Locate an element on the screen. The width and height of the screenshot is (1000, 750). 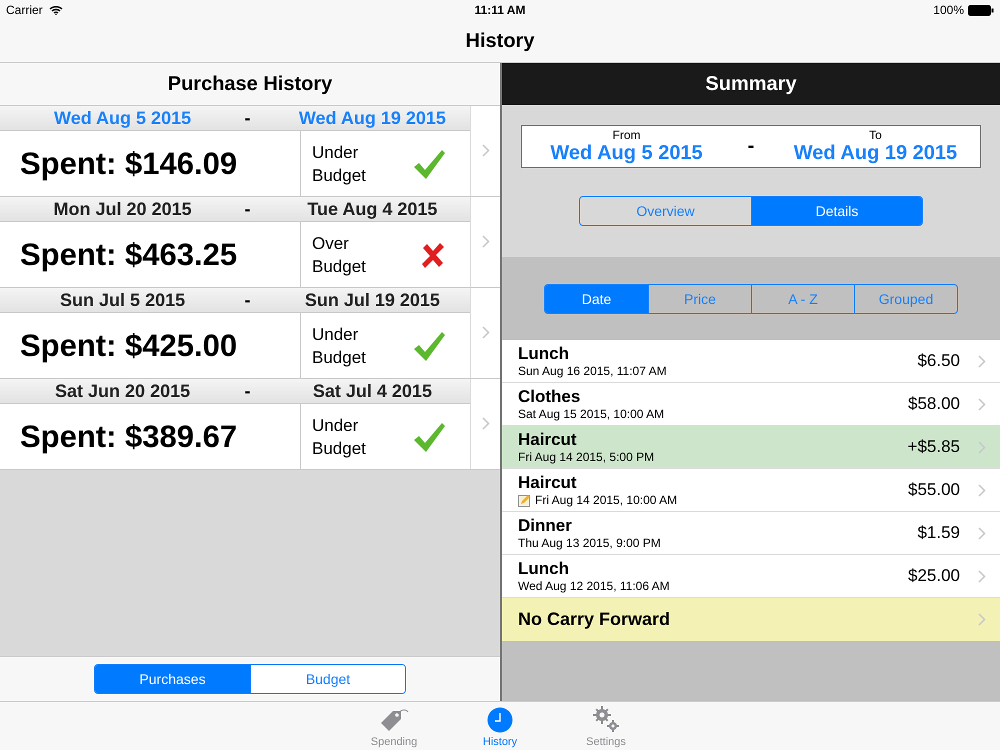
purchase-row: Dinner Thu Aug 13 2015, 9:00 PM $1.59 is located at coordinates (751, 533).